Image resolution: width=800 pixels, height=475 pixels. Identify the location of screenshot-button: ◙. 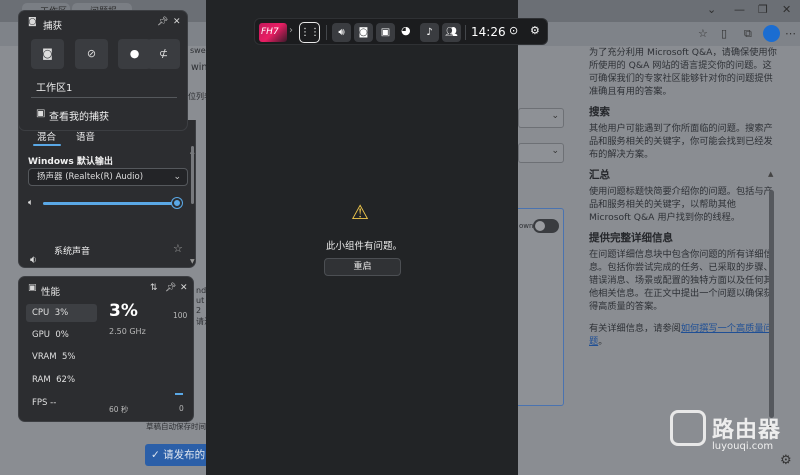
(47, 54).